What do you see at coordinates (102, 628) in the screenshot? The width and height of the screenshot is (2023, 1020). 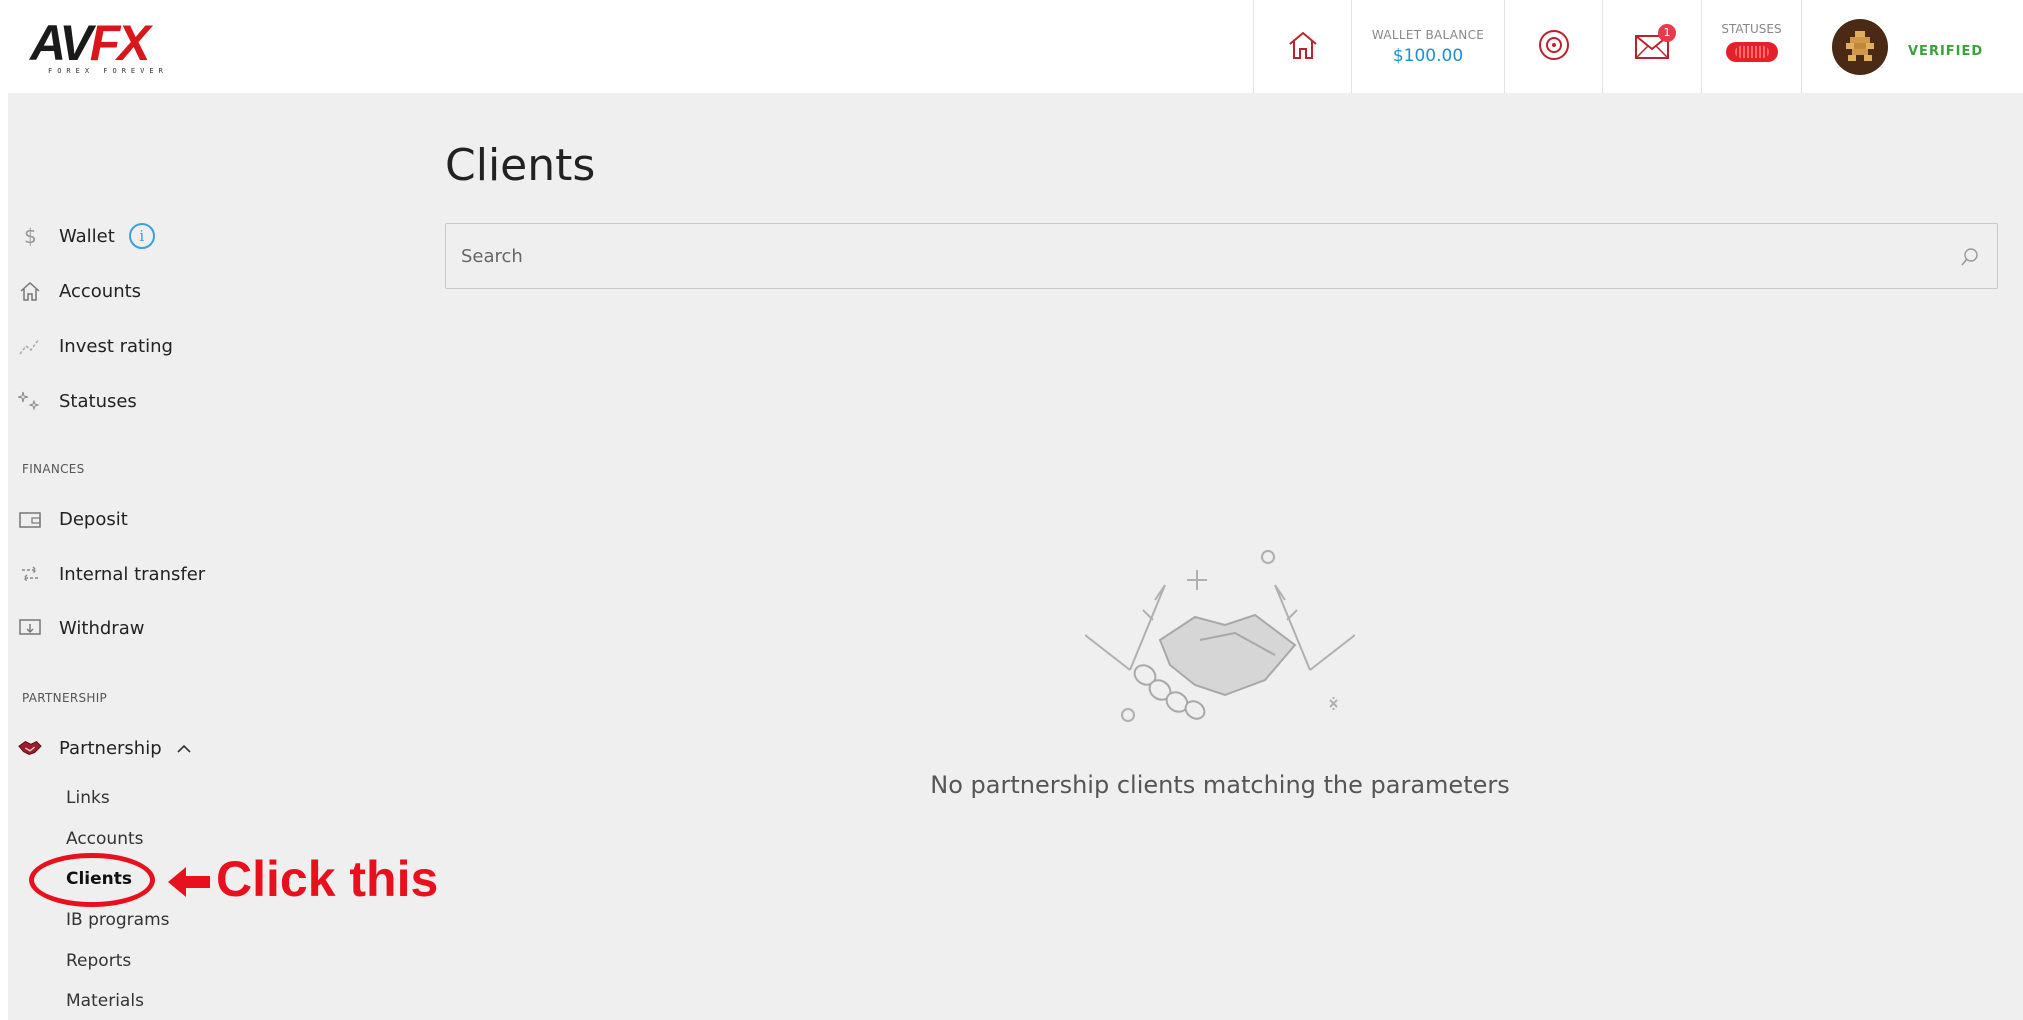 I see `sidebar-item-label: Withdraw` at bounding box center [102, 628].